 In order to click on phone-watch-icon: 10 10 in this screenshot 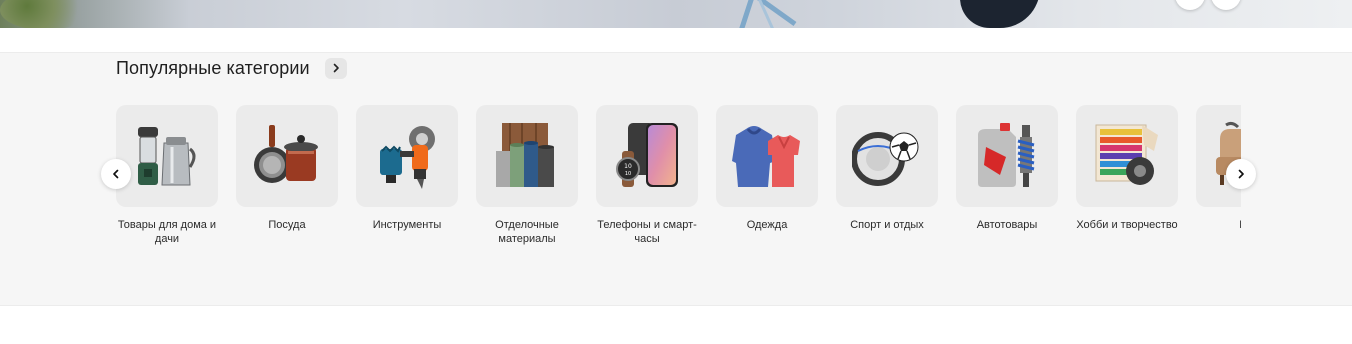, I will do `click(647, 155)`.